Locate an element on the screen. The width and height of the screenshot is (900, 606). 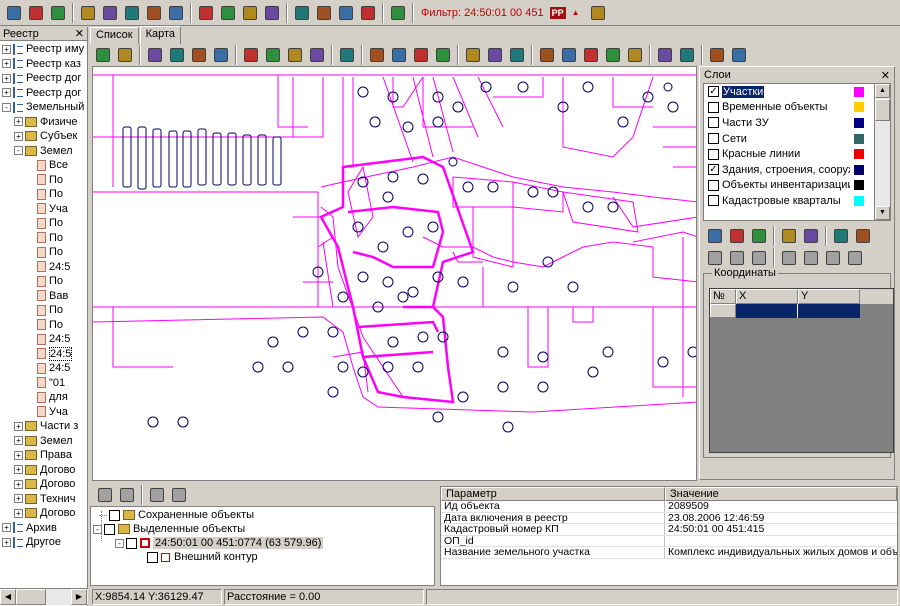
tree-item: + Субъек is located at coordinates (43, 136).